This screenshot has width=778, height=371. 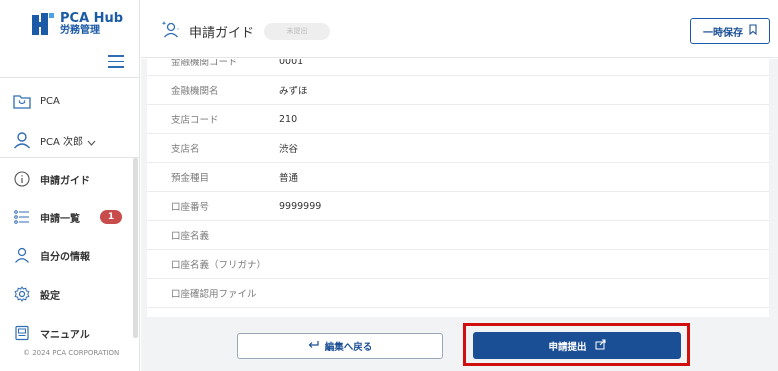 I want to click on submit-label: 申請提出, so click(x=567, y=347).